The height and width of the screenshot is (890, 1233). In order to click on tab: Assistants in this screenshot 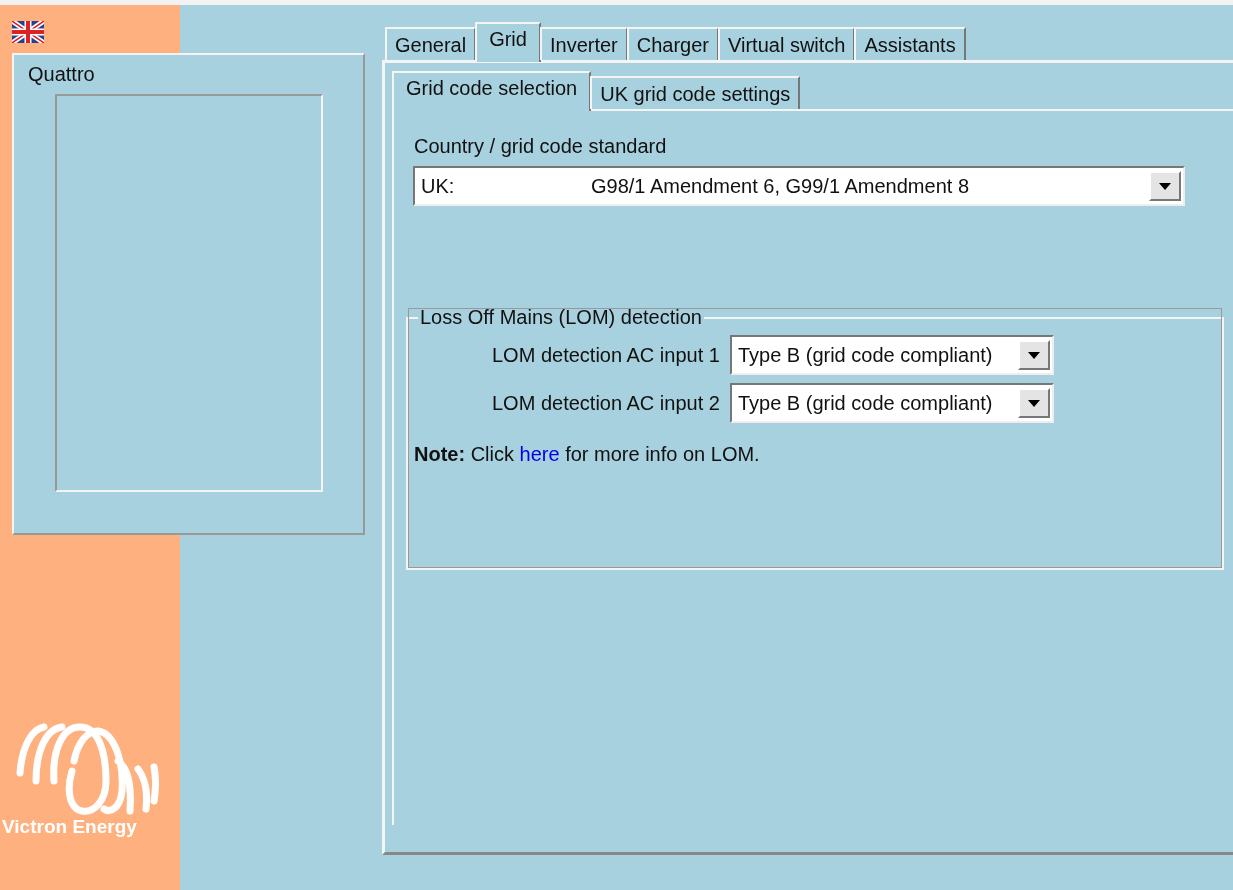, I will do `click(910, 43)`.